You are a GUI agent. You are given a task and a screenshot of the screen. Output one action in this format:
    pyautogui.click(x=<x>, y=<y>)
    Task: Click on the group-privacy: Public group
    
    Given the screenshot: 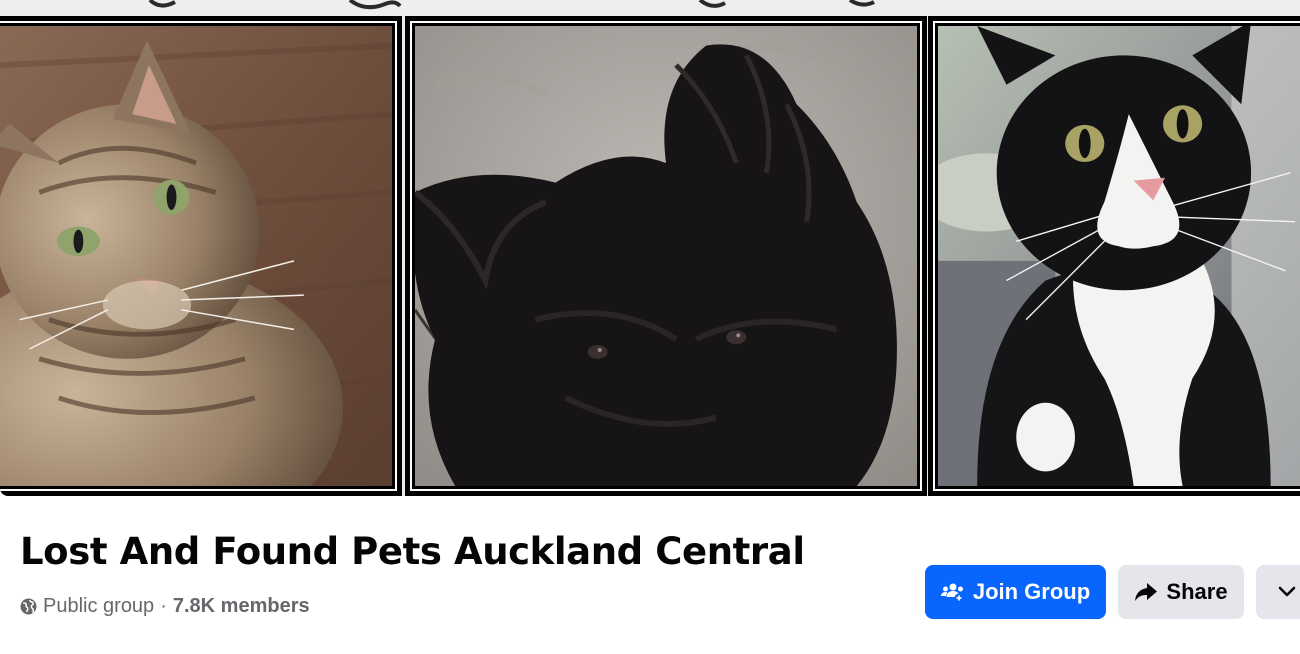 What is the action you would take?
    pyautogui.click(x=98, y=606)
    